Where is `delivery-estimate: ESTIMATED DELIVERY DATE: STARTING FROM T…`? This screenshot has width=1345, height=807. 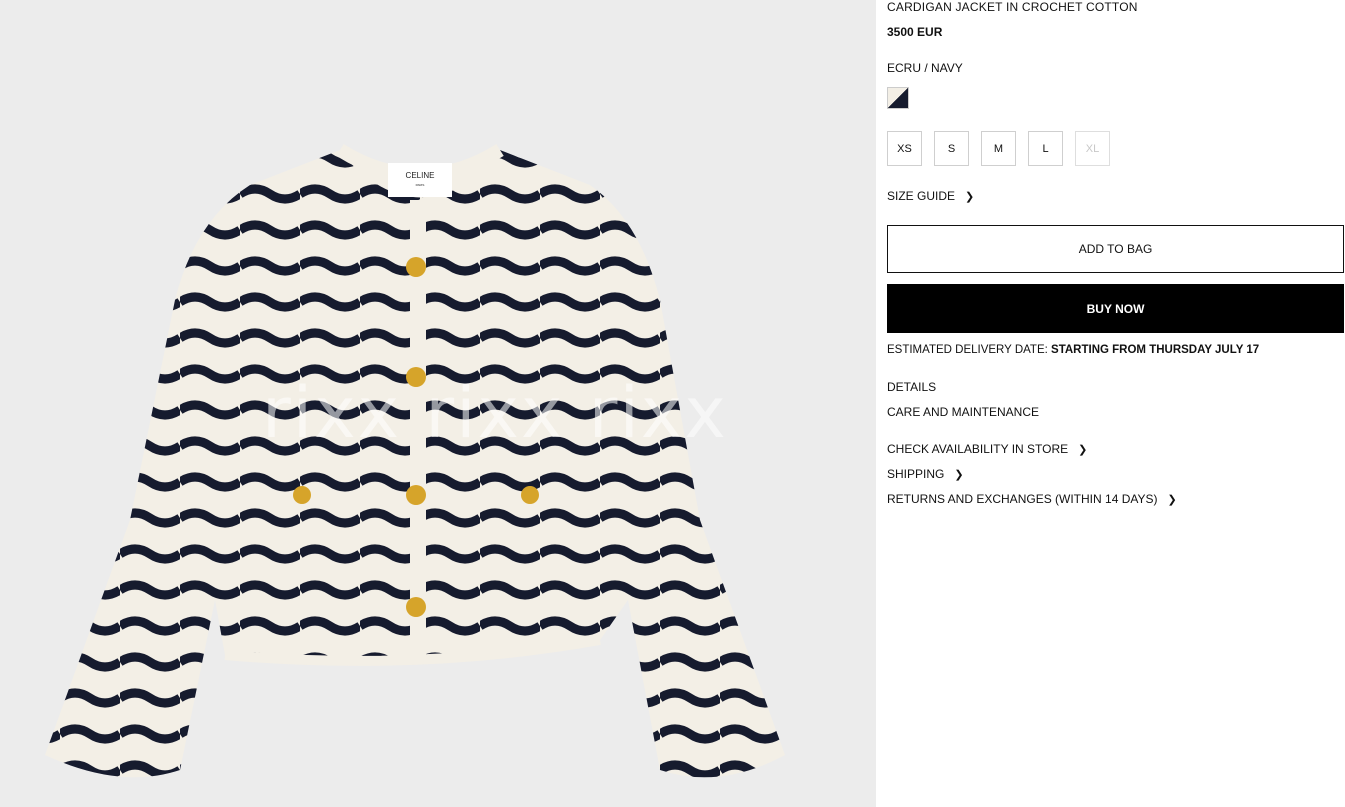
delivery-estimate: ESTIMATED DELIVERY DATE: STARTING FROM T… is located at coordinates (1073, 350).